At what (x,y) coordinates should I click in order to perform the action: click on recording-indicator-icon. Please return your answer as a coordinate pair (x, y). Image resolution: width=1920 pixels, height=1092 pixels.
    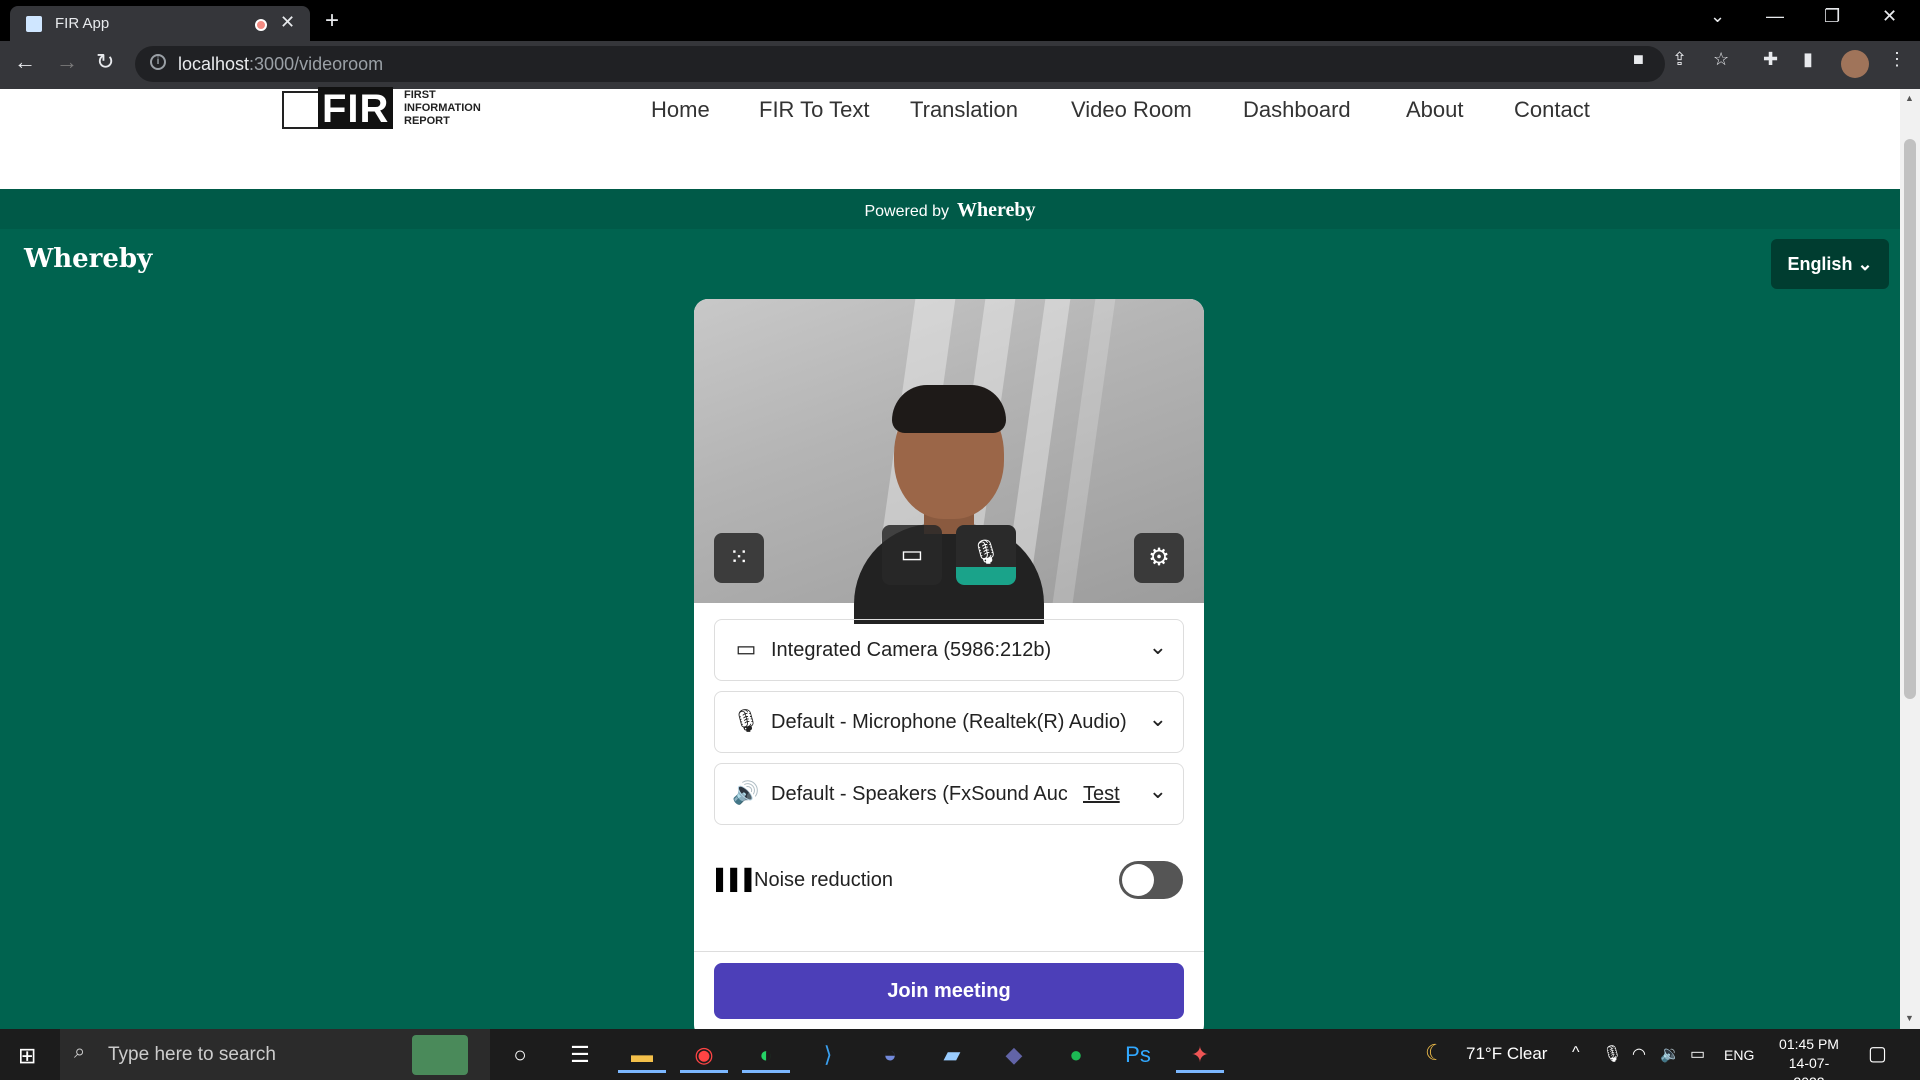
    Looking at the image, I should click on (261, 25).